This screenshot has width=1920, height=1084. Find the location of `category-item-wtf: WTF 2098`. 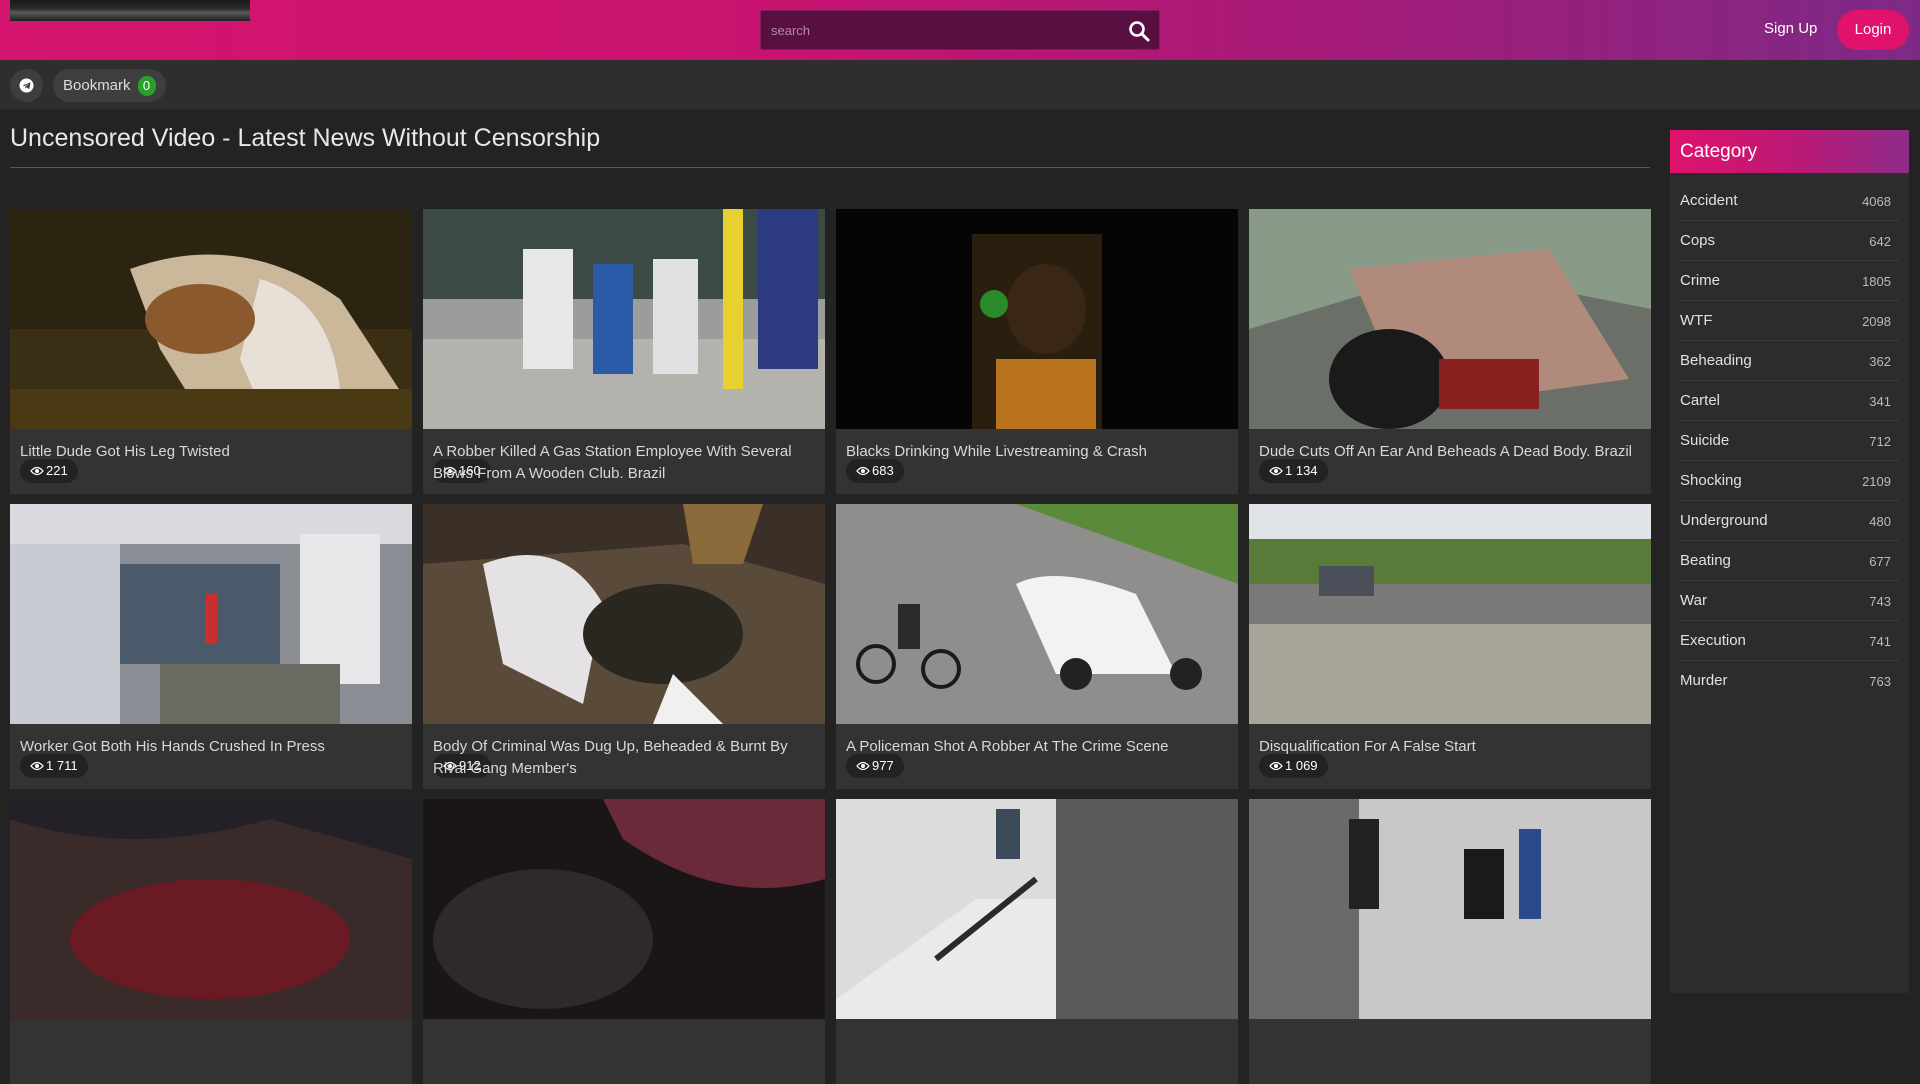

category-item-wtf: WTF 2098 is located at coordinates (1789, 321).